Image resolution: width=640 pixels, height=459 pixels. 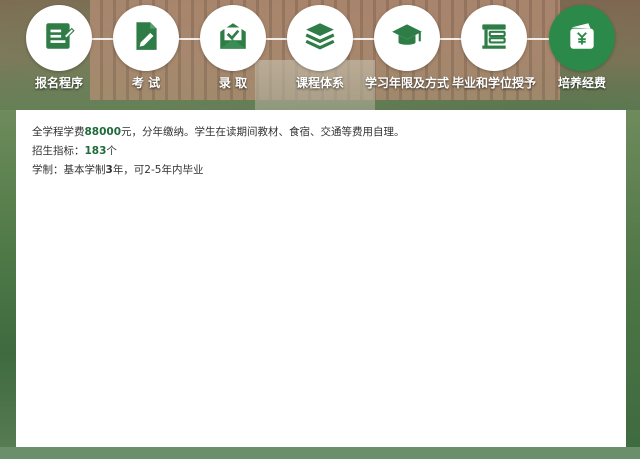 What do you see at coordinates (8, 284) in the screenshot?
I see `background-trees-left` at bounding box center [8, 284].